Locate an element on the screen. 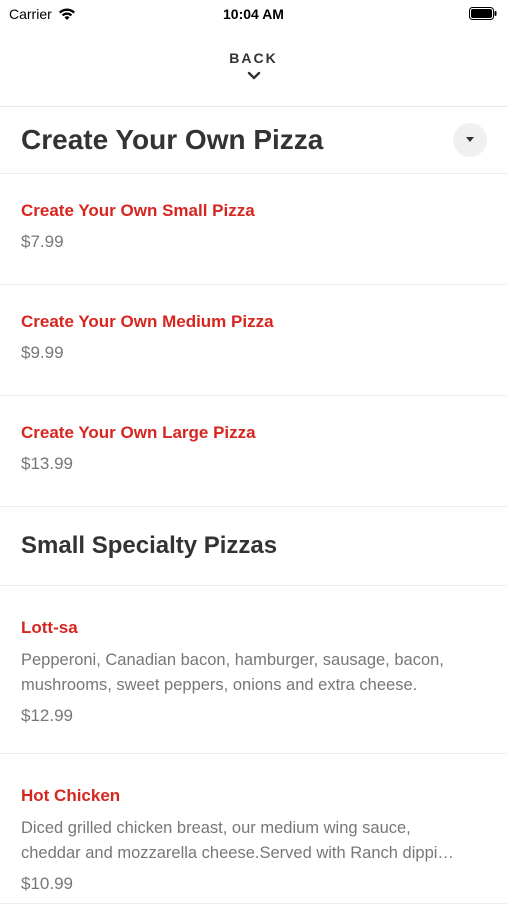 This screenshot has height=904, width=507. item-name: Lott-sa is located at coordinates (49, 627).